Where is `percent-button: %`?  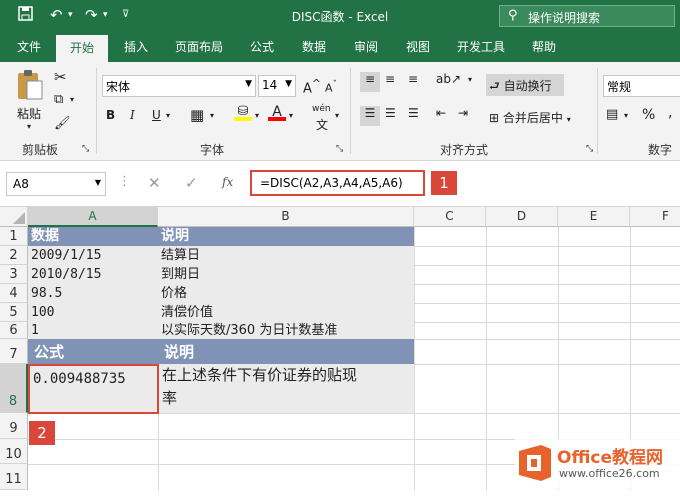 percent-button: % is located at coordinates (648, 115).